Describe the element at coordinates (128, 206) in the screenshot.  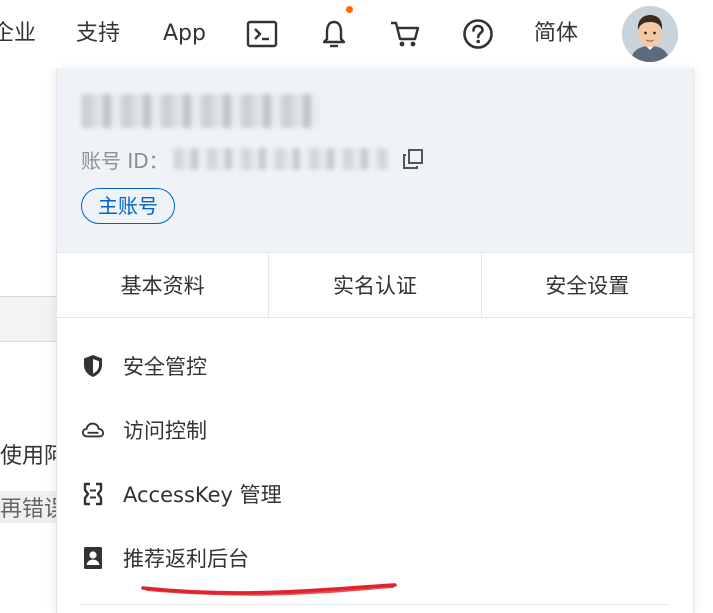
I see `account-type-badge: 主账号` at that location.